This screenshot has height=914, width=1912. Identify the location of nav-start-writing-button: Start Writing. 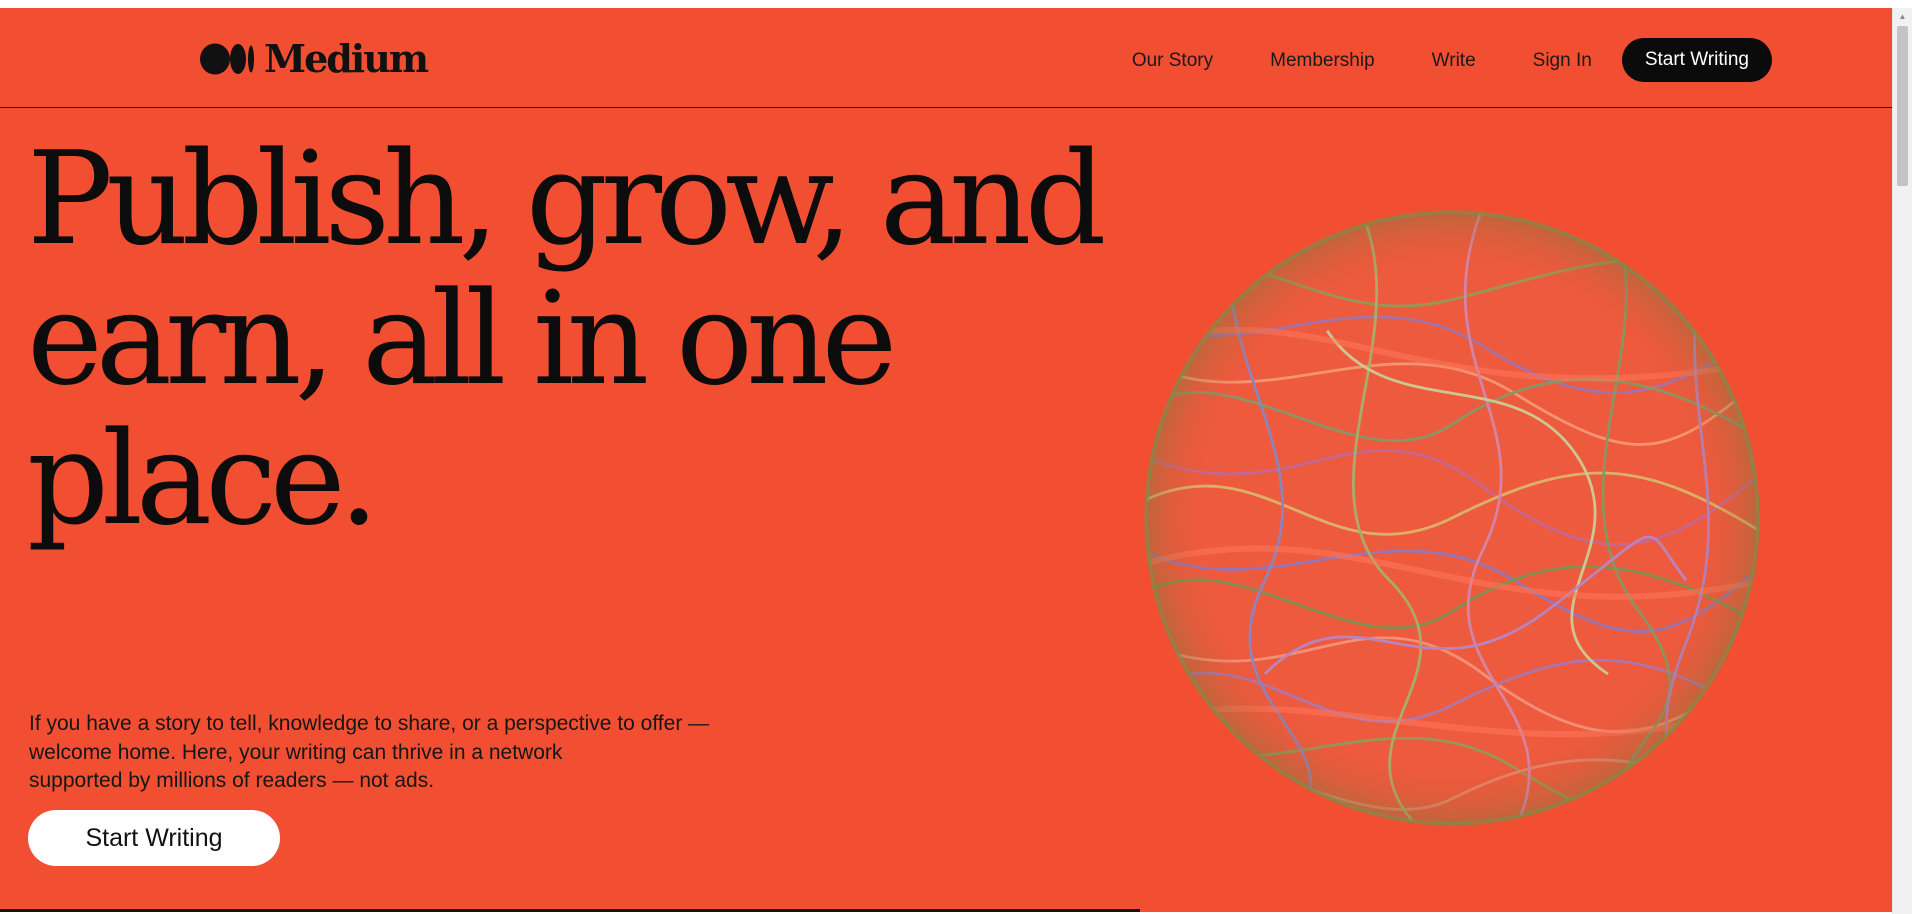
(1696, 60).